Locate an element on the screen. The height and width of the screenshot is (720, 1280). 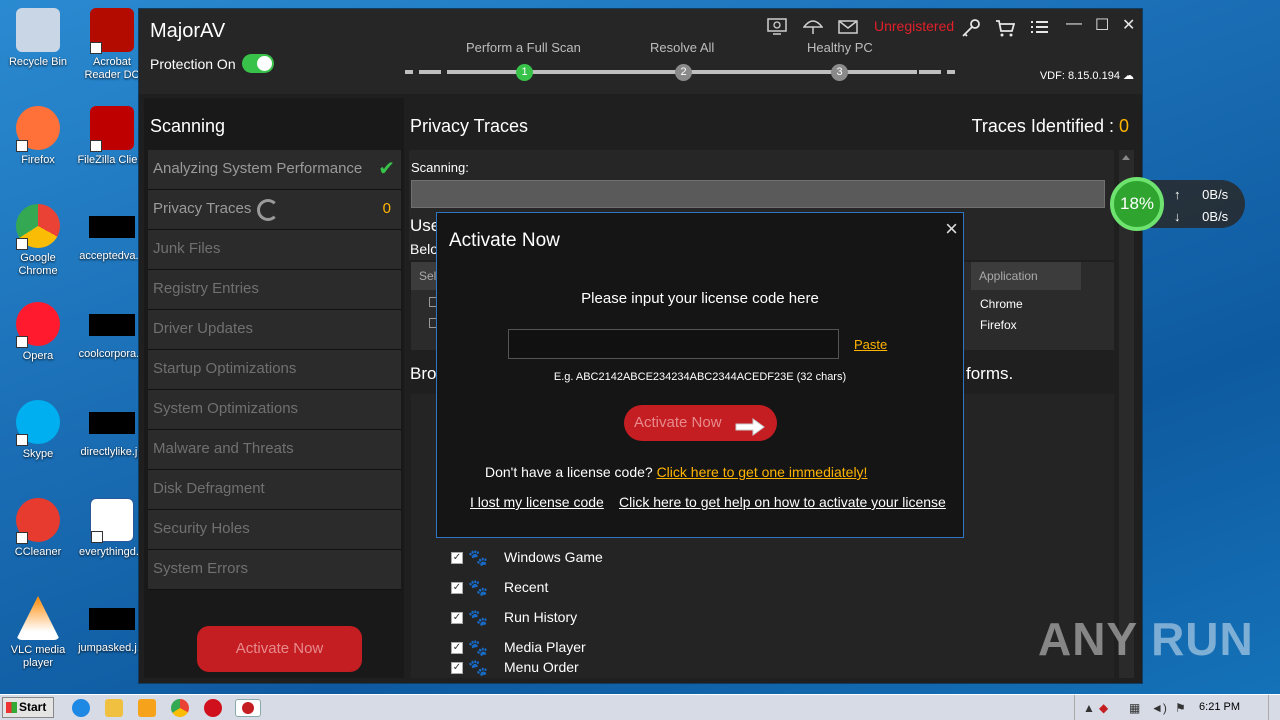
paw-icon: 🐾 is located at coordinates (478, 588).